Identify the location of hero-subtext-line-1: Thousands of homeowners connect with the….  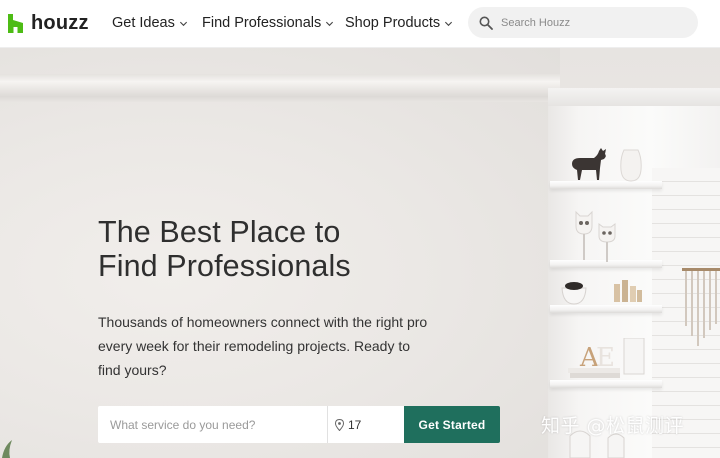
(263, 322).